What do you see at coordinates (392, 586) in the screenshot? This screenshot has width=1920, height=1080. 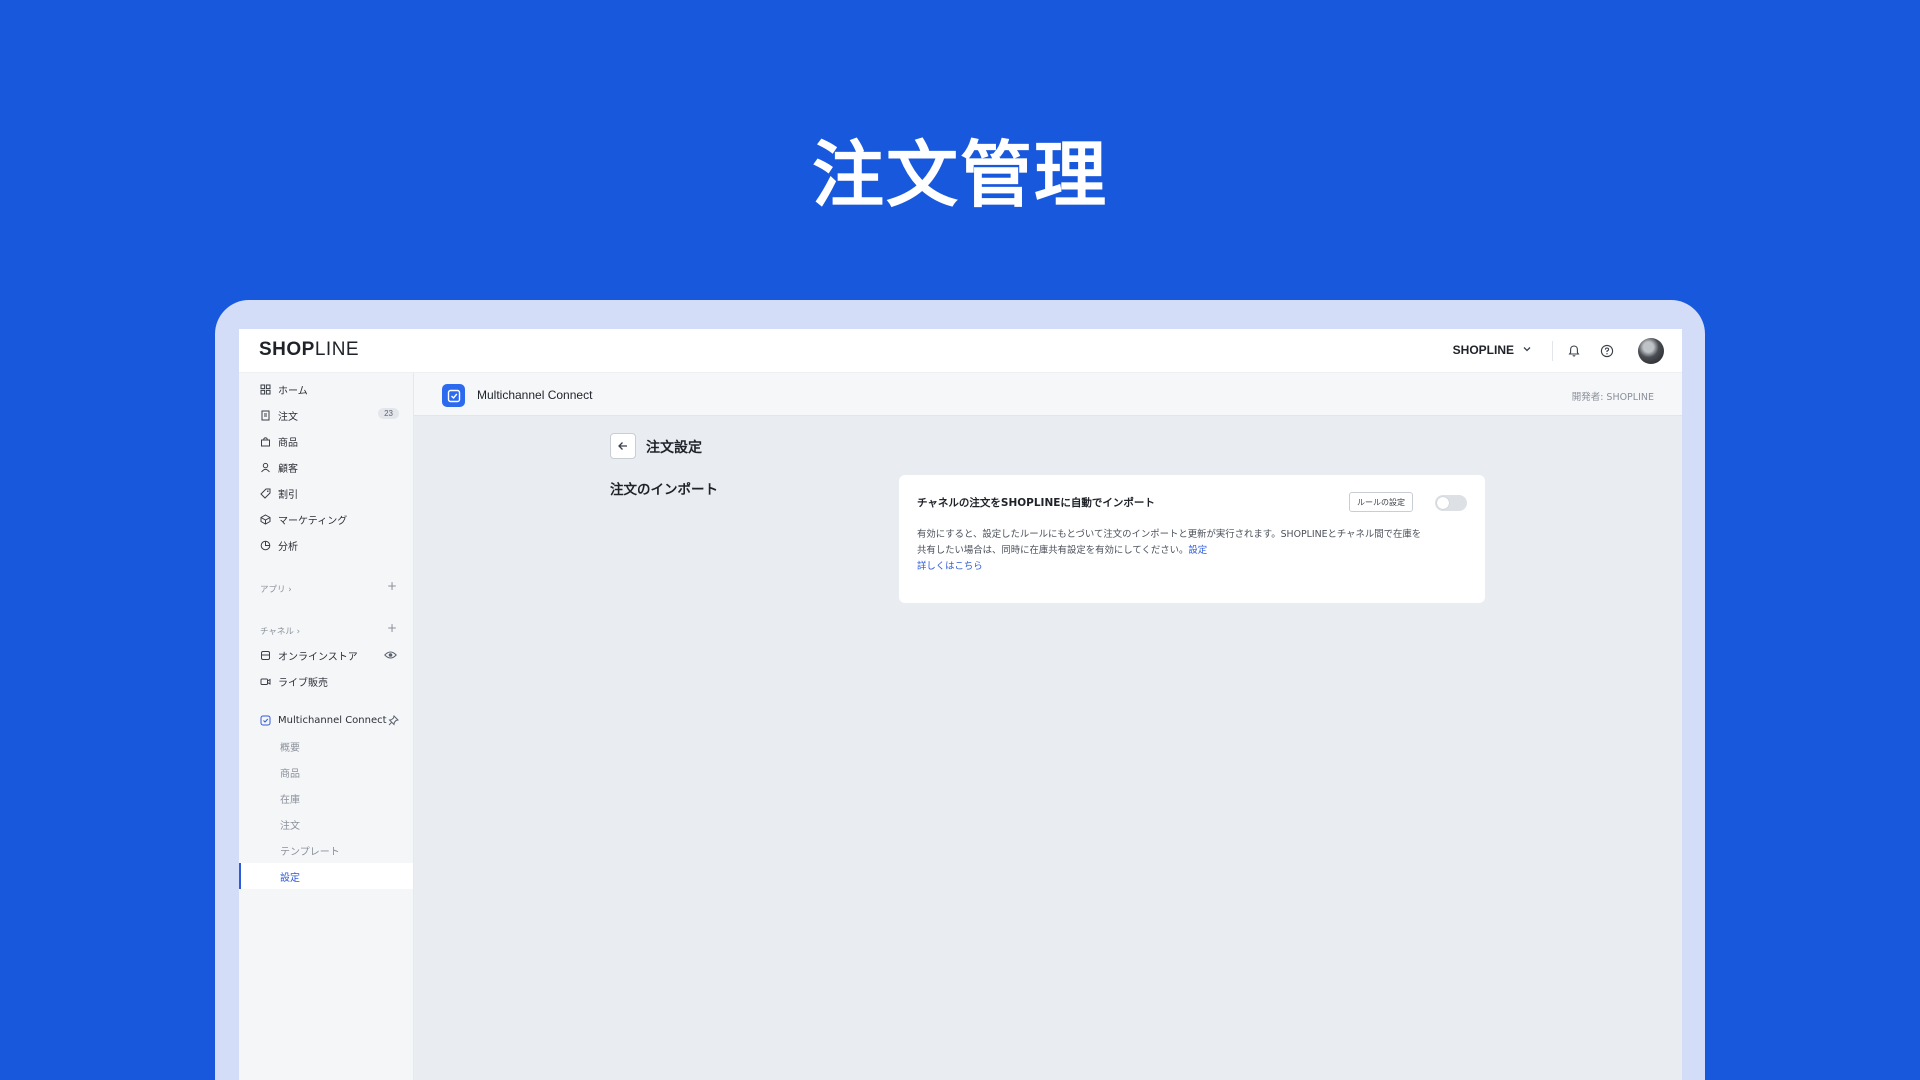 I see `add-app-plus-icon: +` at bounding box center [392, 586].